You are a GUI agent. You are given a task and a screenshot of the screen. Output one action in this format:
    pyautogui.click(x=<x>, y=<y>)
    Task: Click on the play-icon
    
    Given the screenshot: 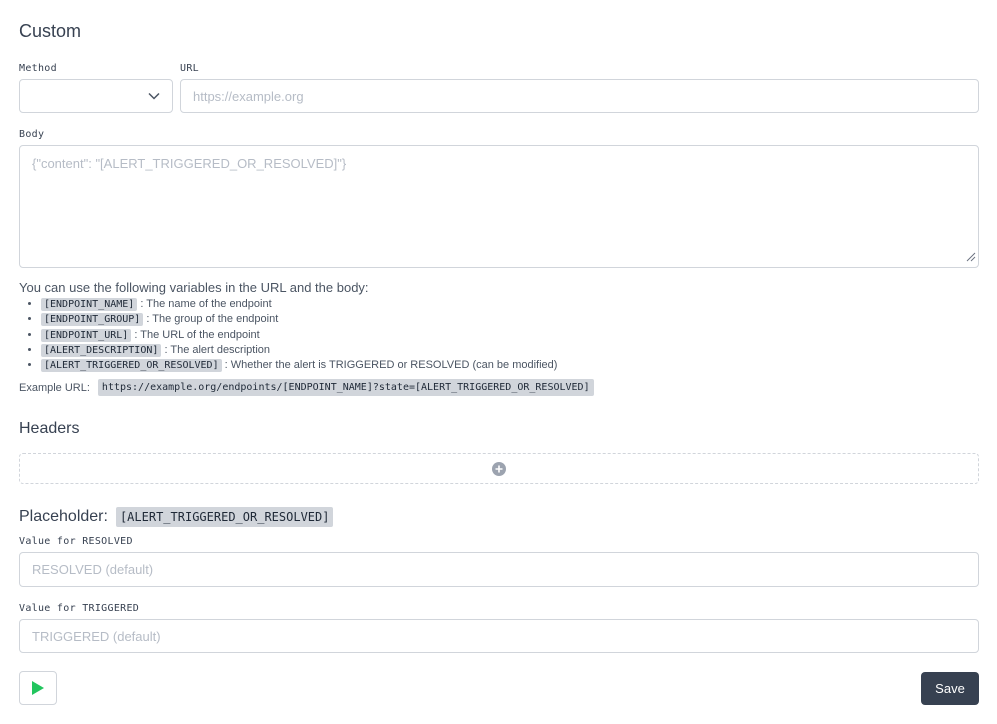 What is the action you would take?
    pyautogui.click(x=38, y=688)
    